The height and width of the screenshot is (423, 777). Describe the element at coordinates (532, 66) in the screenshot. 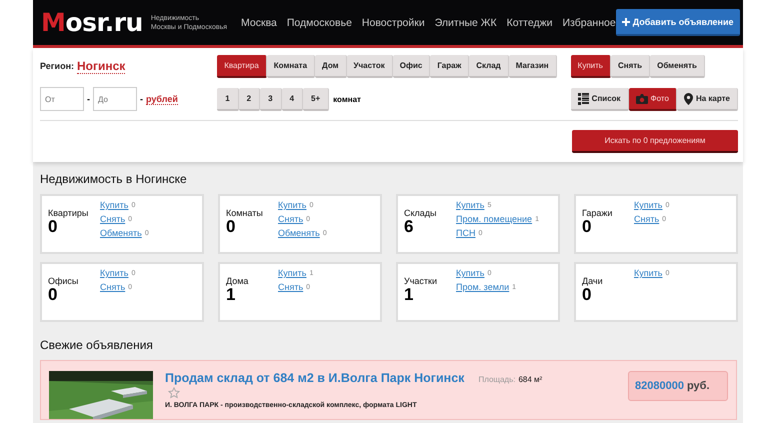

I see `type-tab: Магазин` at that location.